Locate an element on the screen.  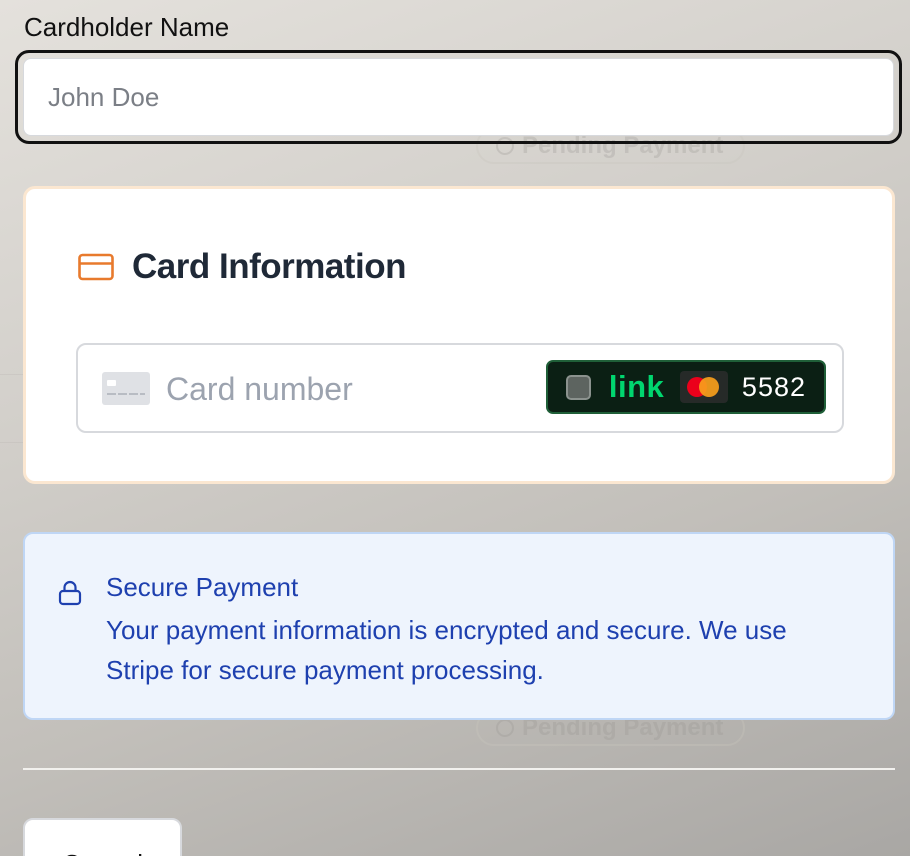
lock-icon is located at coordinates (70, 593).